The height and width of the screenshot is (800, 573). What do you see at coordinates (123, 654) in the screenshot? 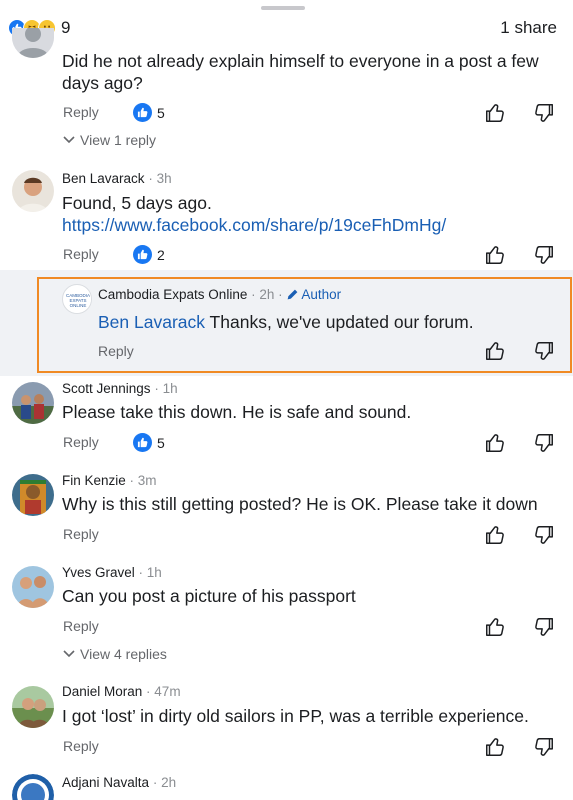
I see `view-replies-label: View 4 replies` at bounding box center [123, 654].